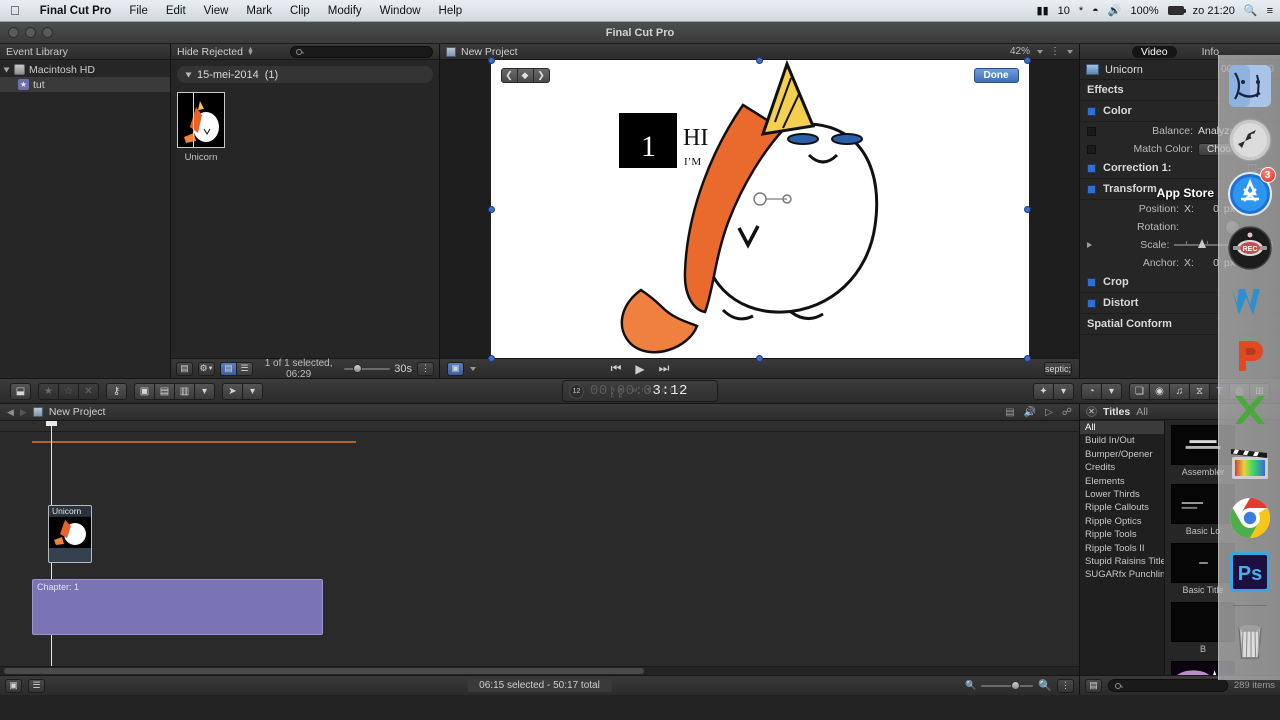 The width and height of the screenshot is (1280, 720). I want to click on list-view-icon: ☰, so click(244, 368).